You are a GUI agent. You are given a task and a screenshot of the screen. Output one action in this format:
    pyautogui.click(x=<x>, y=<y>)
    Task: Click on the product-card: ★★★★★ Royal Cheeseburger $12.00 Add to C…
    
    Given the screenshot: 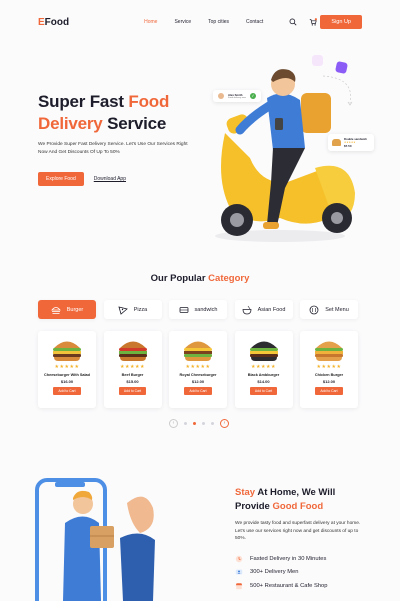 What is the action you would take?
    pyautogui.click(x=198, y=369)
    